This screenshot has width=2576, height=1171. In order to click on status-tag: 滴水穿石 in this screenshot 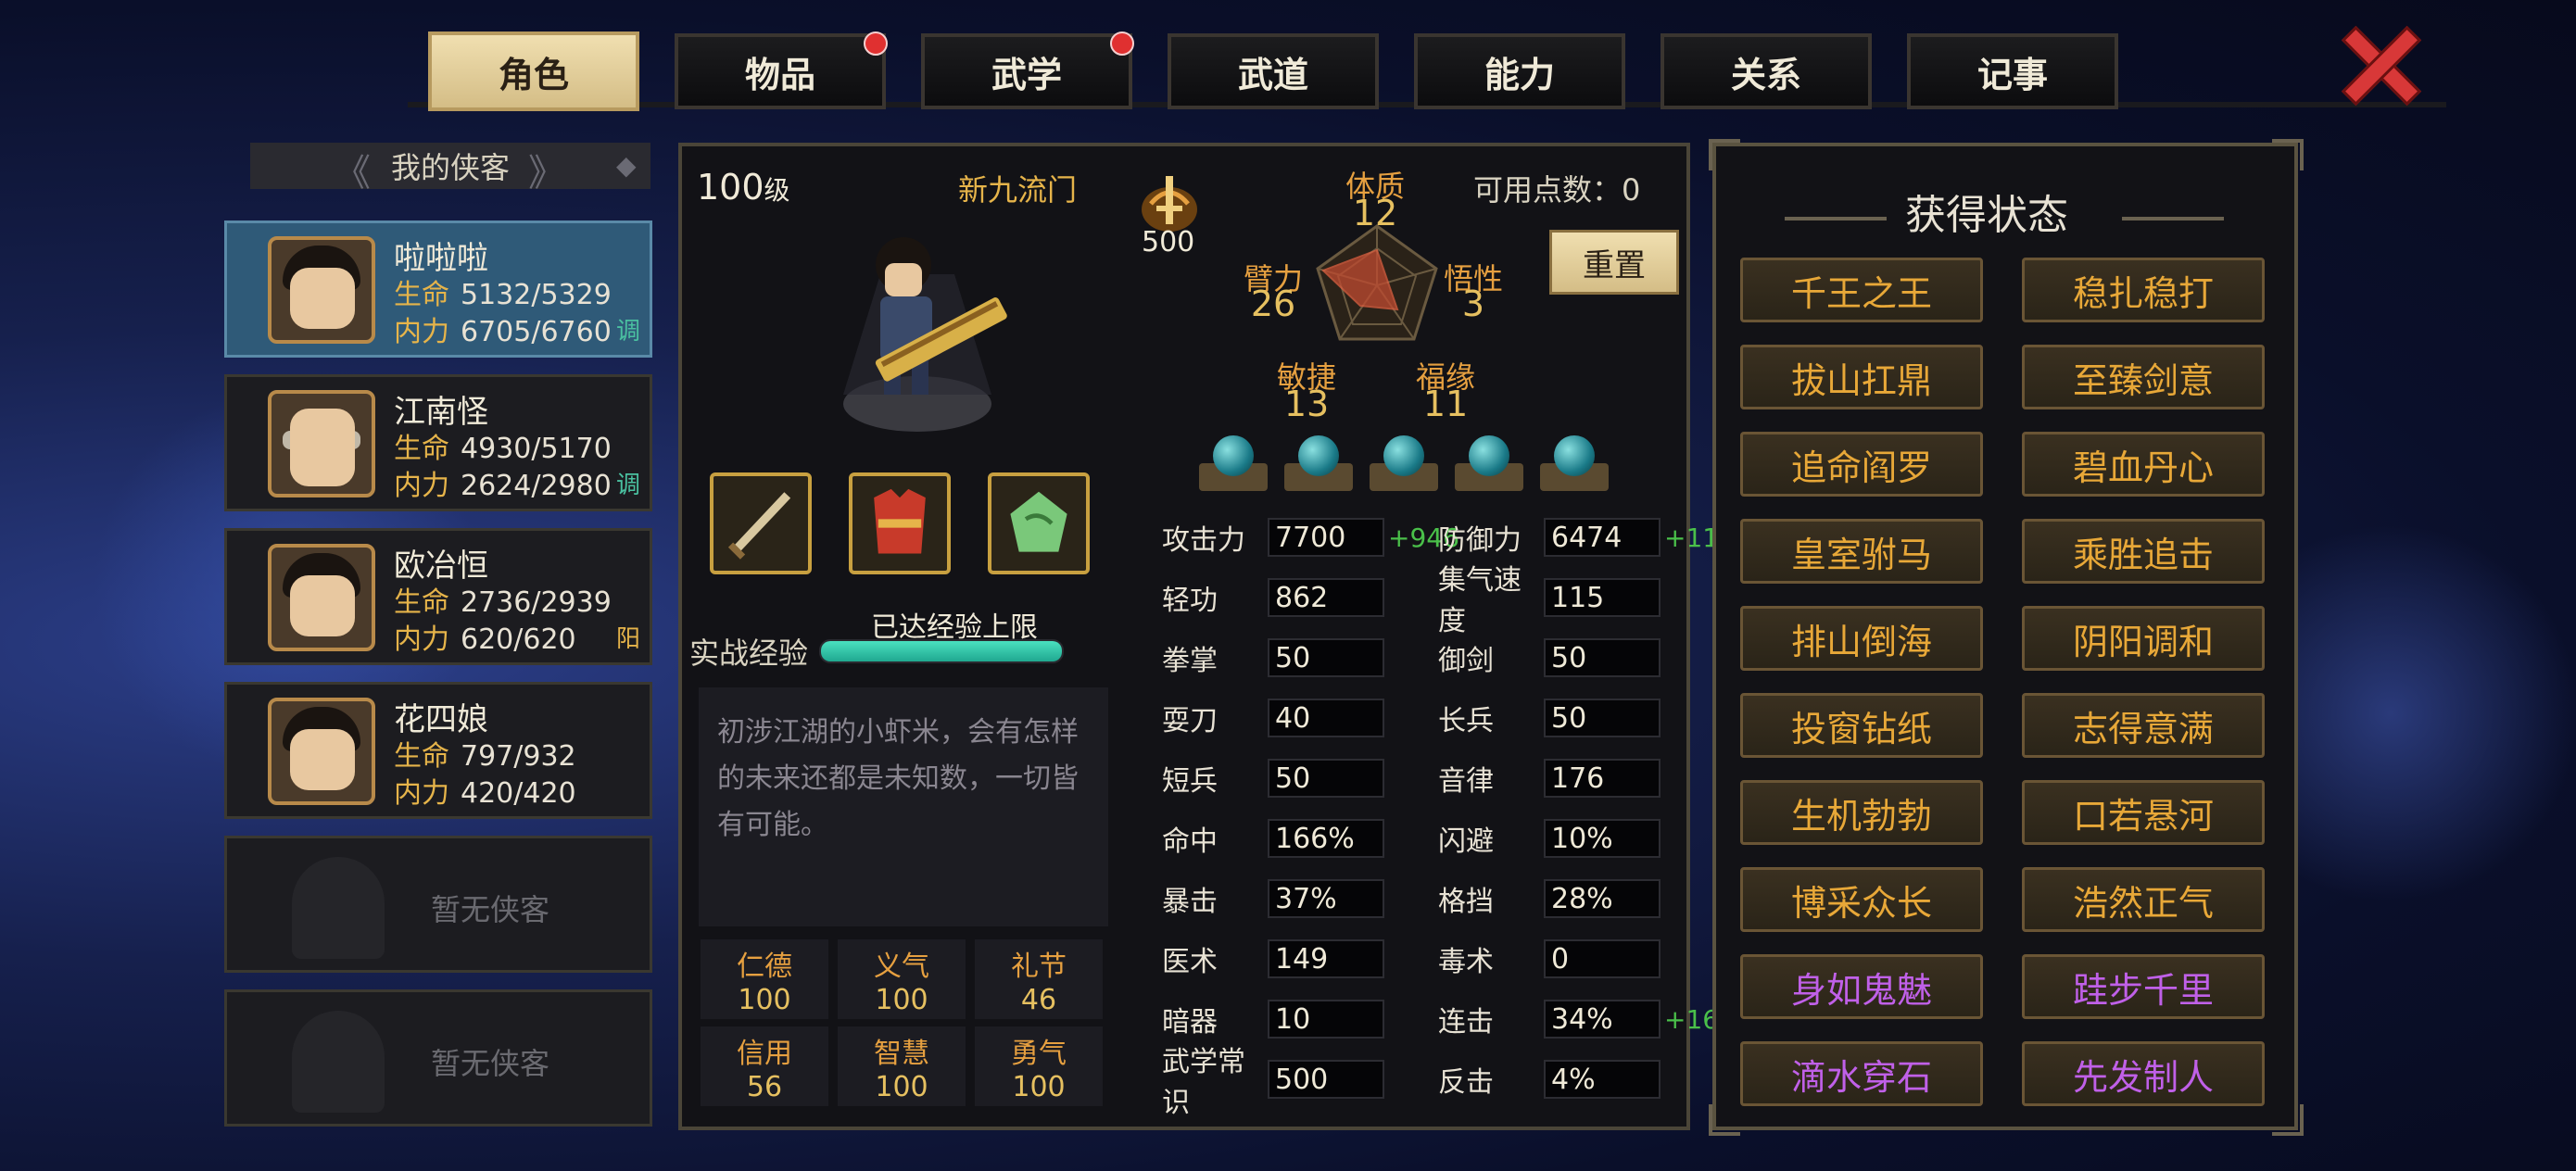, I will do `click(1861, 1074)`.